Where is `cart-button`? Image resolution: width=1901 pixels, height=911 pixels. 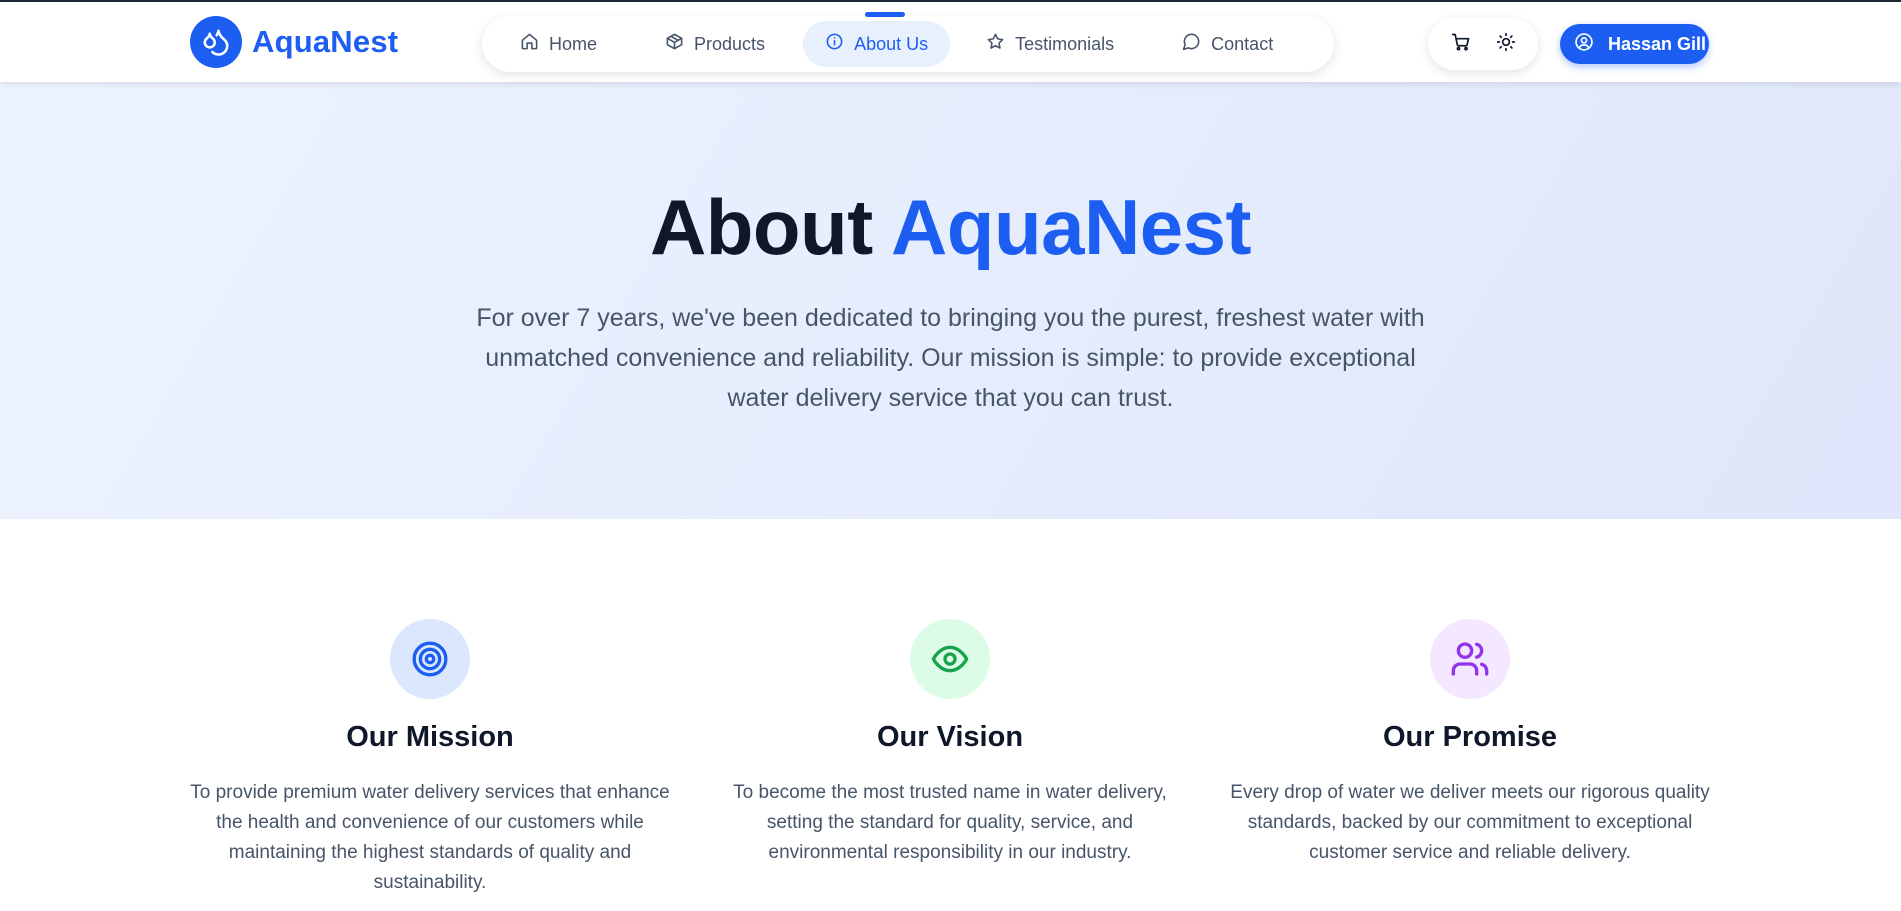 cart-button is located at coordinates (1461, 44).